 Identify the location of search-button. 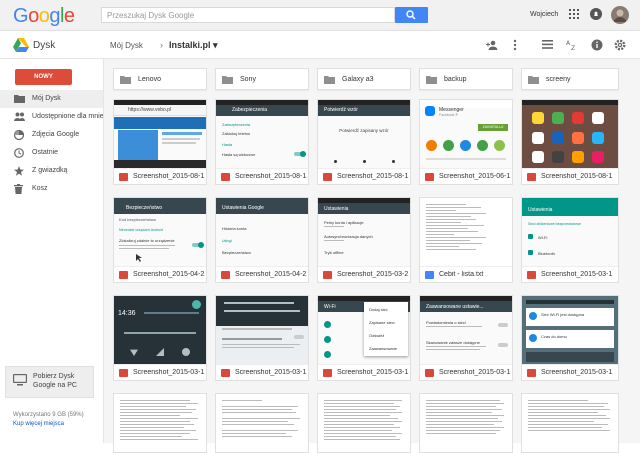
(411, 15).